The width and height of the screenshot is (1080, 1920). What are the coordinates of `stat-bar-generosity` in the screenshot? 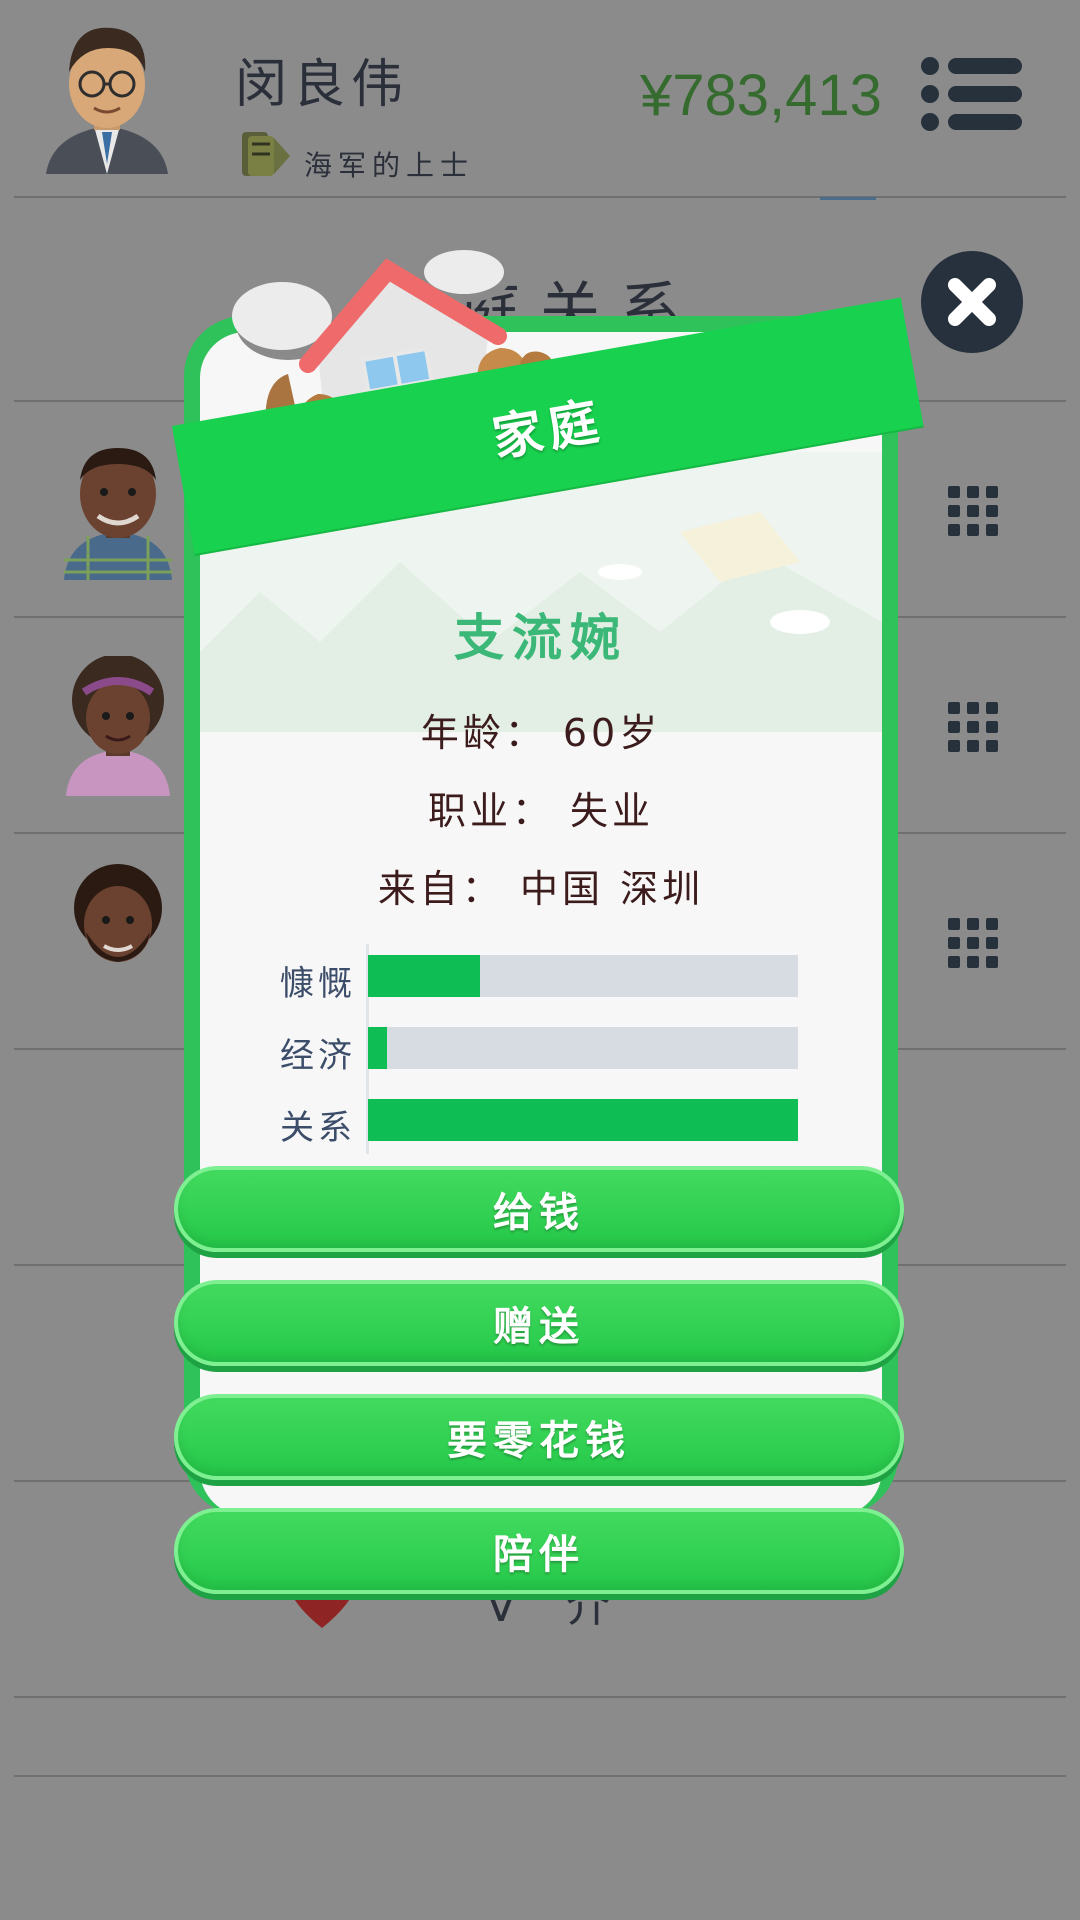 It's located at (583, 976).